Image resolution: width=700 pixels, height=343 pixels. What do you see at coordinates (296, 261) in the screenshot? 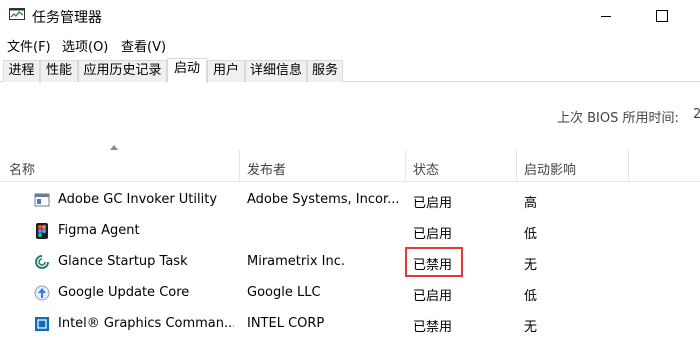
I see `app-publisher: Mirametrix Inc.` at bounding box center [296, 261].